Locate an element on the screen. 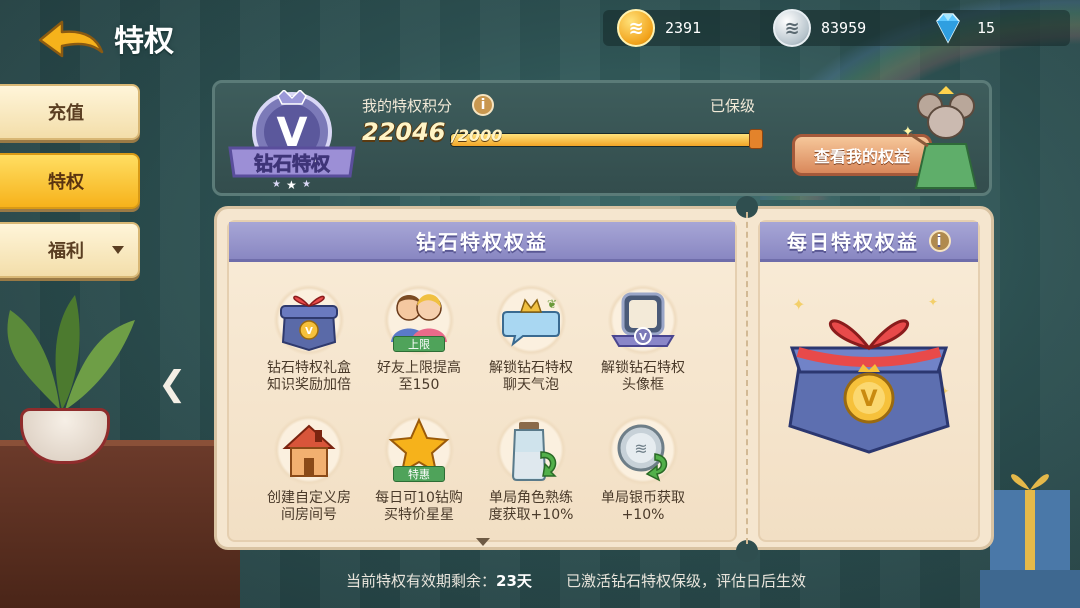 This screenshot has width=1080, height=608. back-button is located at coordinates (71, 39).